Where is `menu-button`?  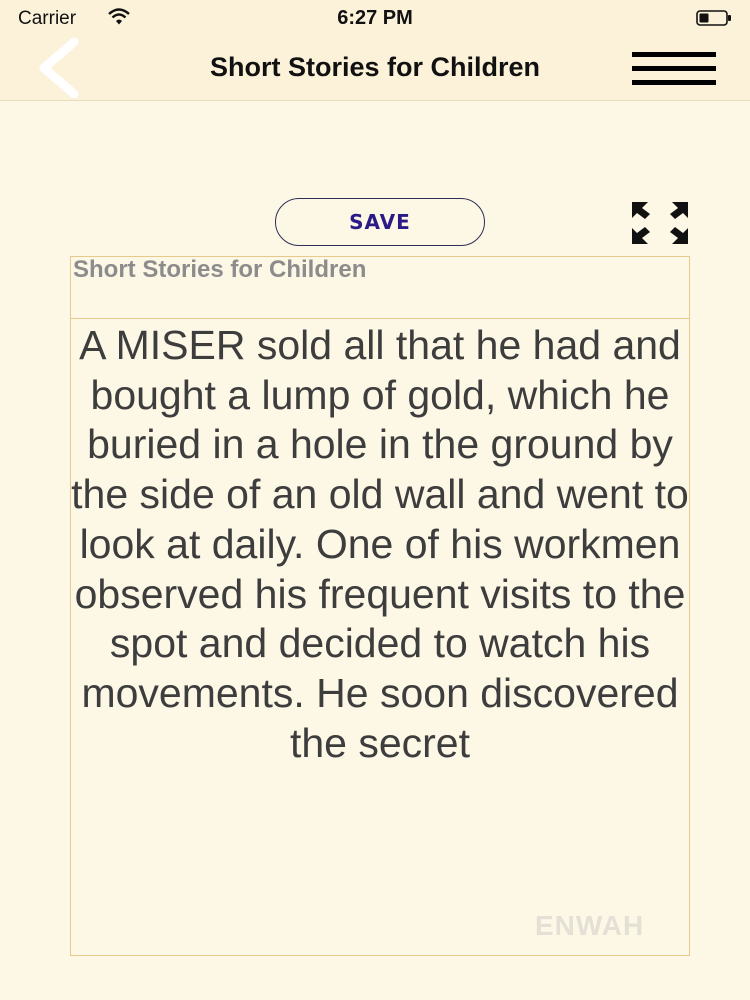 menu-button is located at coordinates (674, 68).